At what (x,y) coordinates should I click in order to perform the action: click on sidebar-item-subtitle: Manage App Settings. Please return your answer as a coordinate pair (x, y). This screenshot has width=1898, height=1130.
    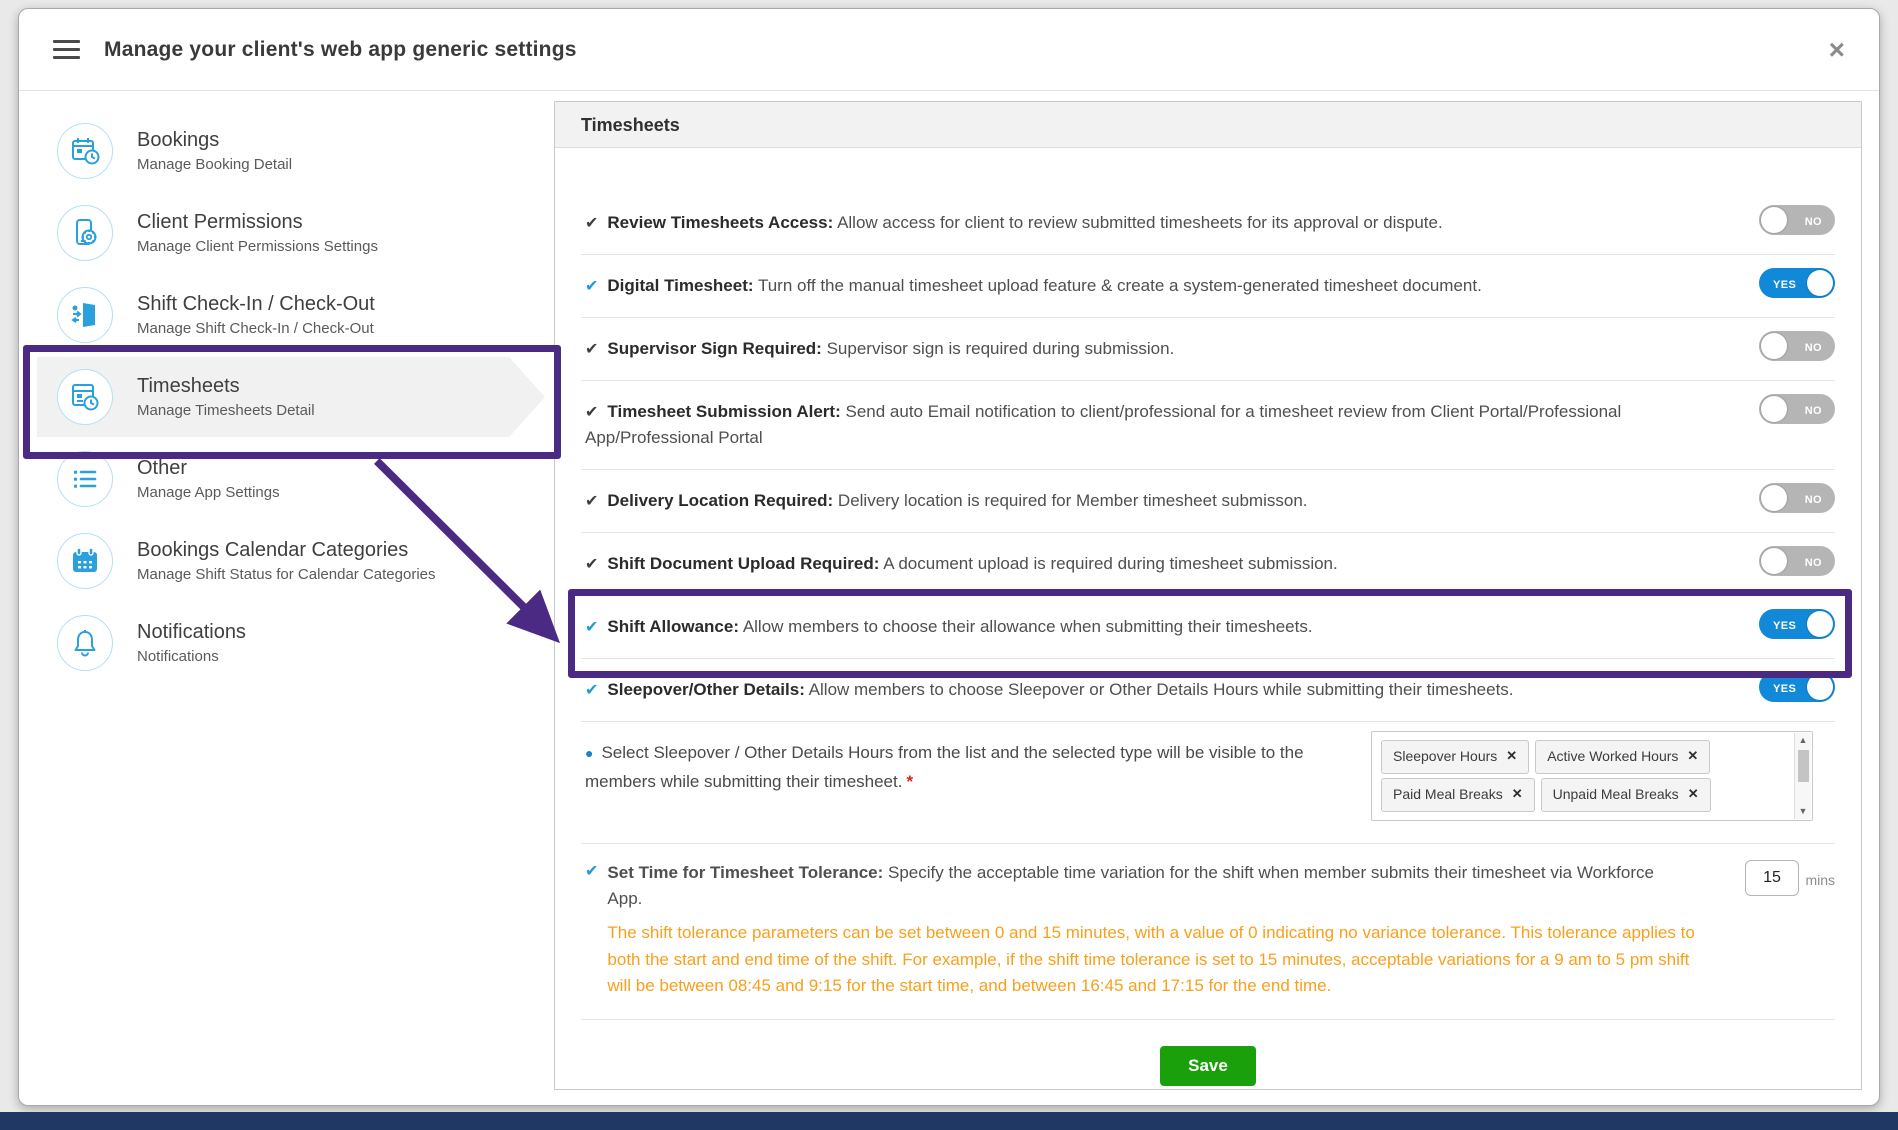
    Looking at the image, I should click on (208, 492).